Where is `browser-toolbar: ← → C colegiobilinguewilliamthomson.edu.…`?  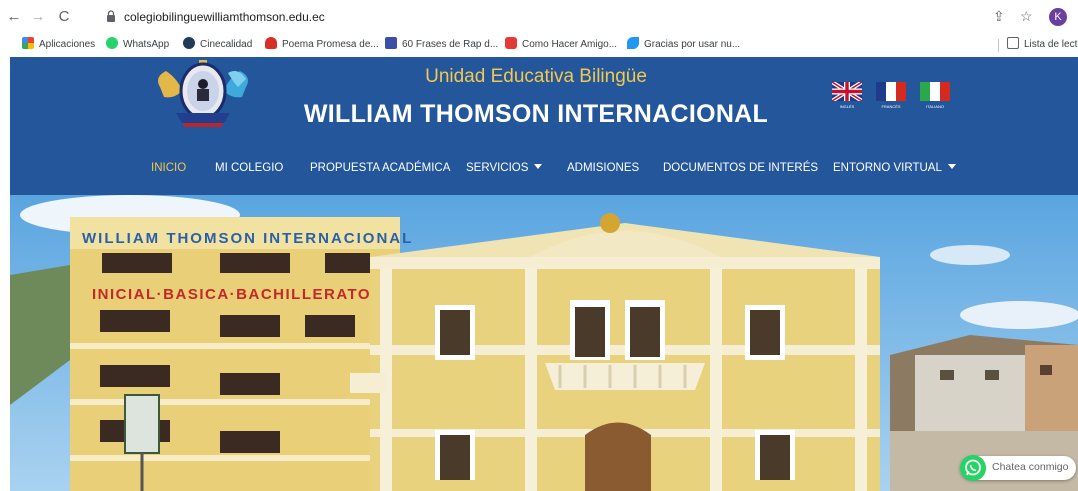 browser-toolbar: ← → C colegiobilinguewilliamthomson.edu.… is located at coordinates (539, 17).